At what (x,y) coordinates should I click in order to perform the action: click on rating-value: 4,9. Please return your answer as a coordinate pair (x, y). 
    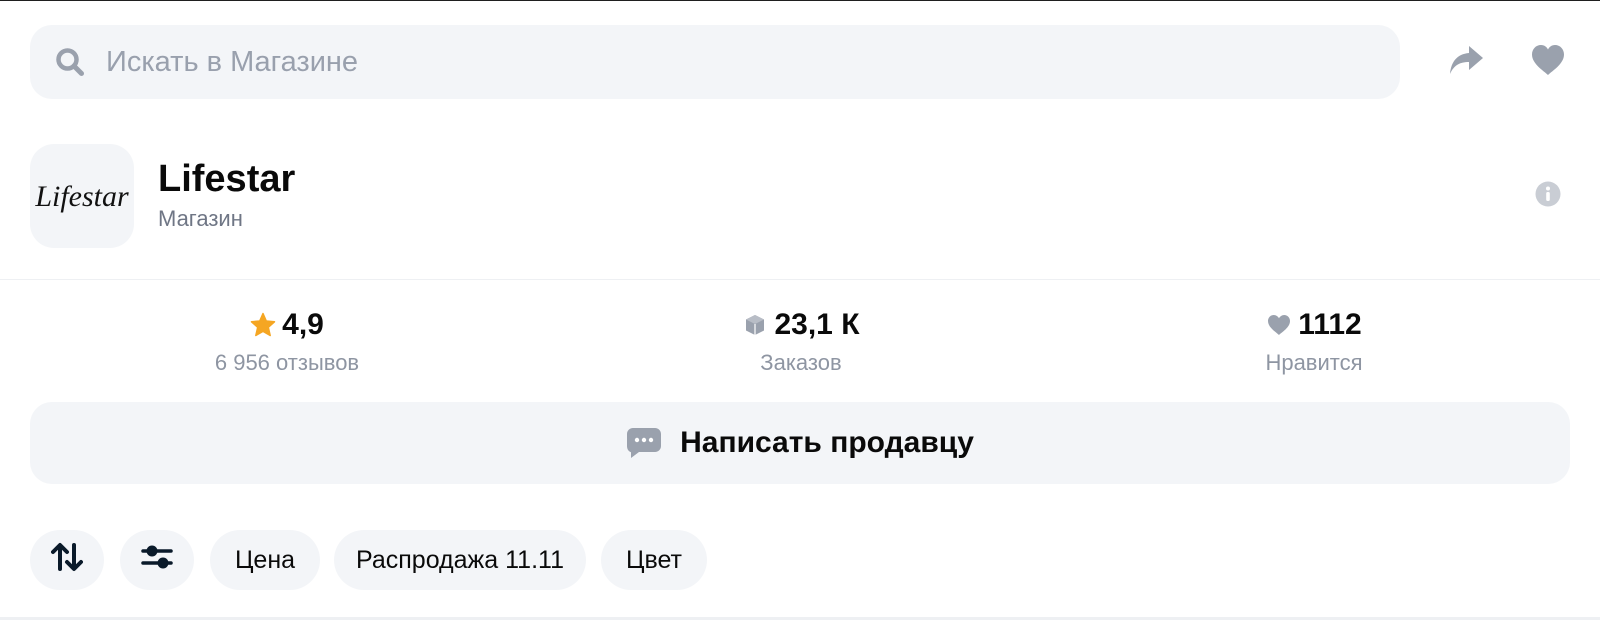
    Looking at the image, I should click on (303, 324).